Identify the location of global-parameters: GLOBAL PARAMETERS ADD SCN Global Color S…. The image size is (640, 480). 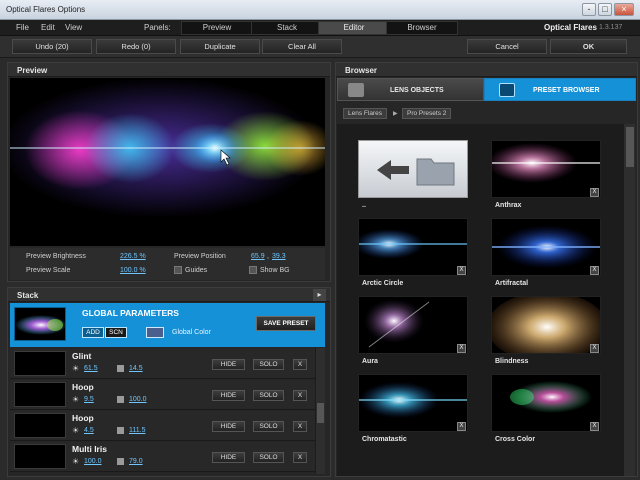
(167, 325).